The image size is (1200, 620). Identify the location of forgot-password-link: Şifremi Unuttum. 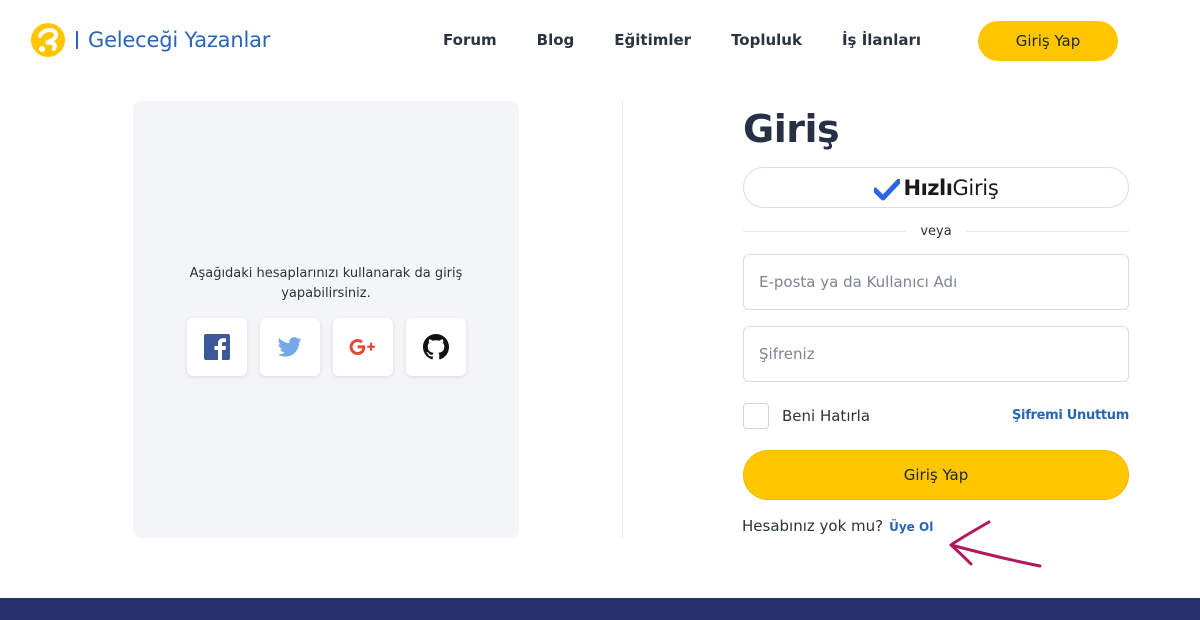
(1070, 415).